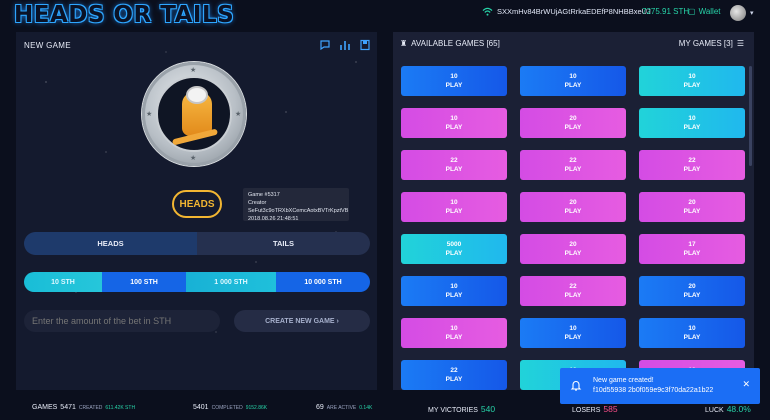 This screenshot has width=770, height=420. I want to click on my-games-button: MY GAMES [3] ☰, so click(711, 43).